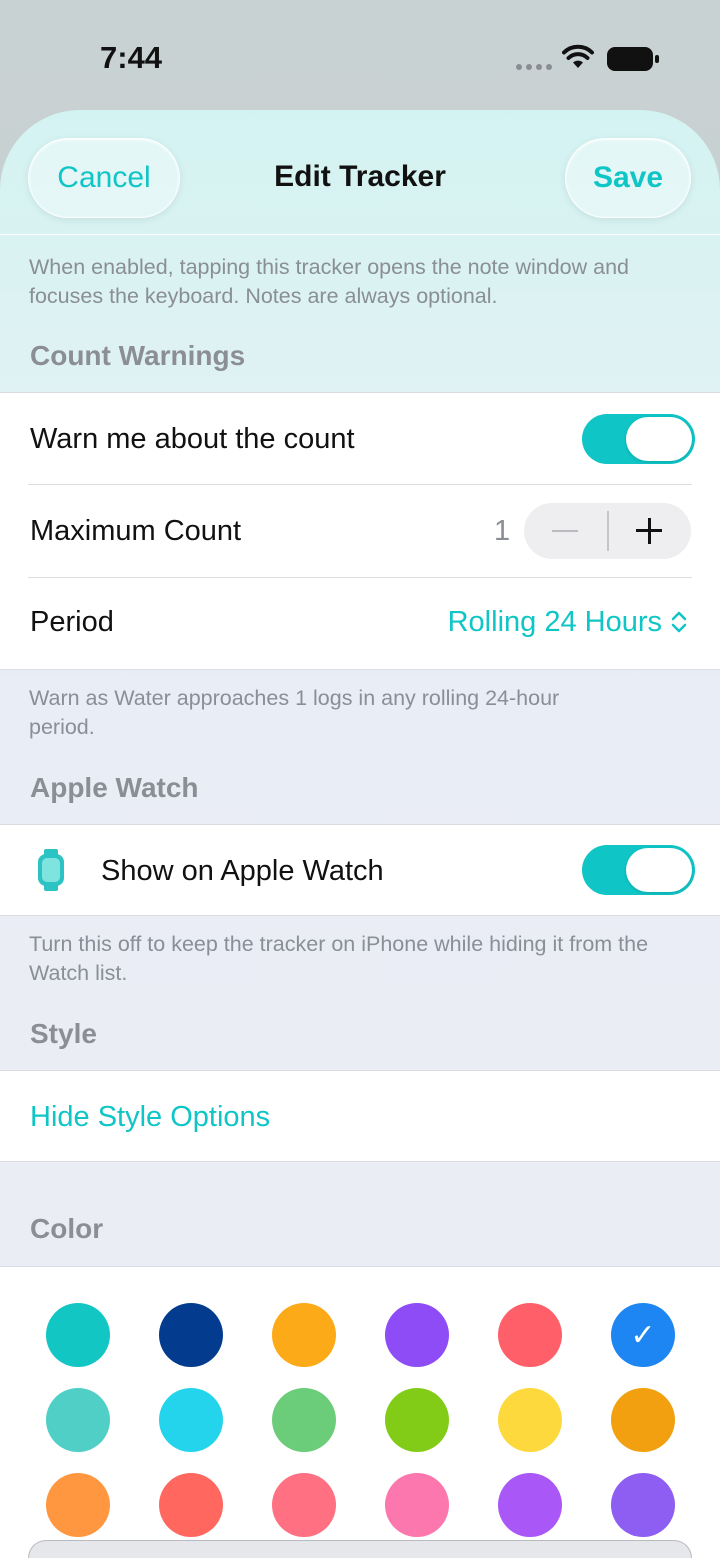 The width and height of the screenshot is (720, 1558). Describe the element at coordinates (565, 531) in the screenshot. I see `decrement-button` at that location.